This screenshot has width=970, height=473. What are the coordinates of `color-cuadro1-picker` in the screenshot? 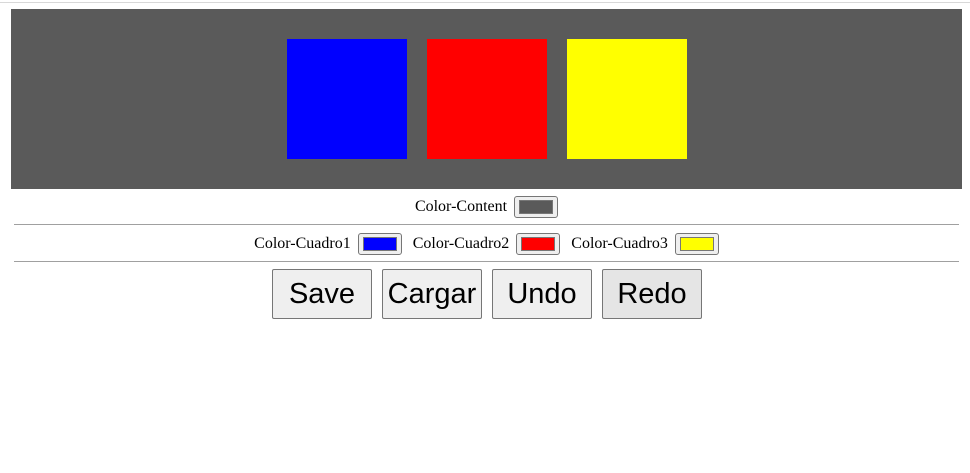 It's located at (379, 244).